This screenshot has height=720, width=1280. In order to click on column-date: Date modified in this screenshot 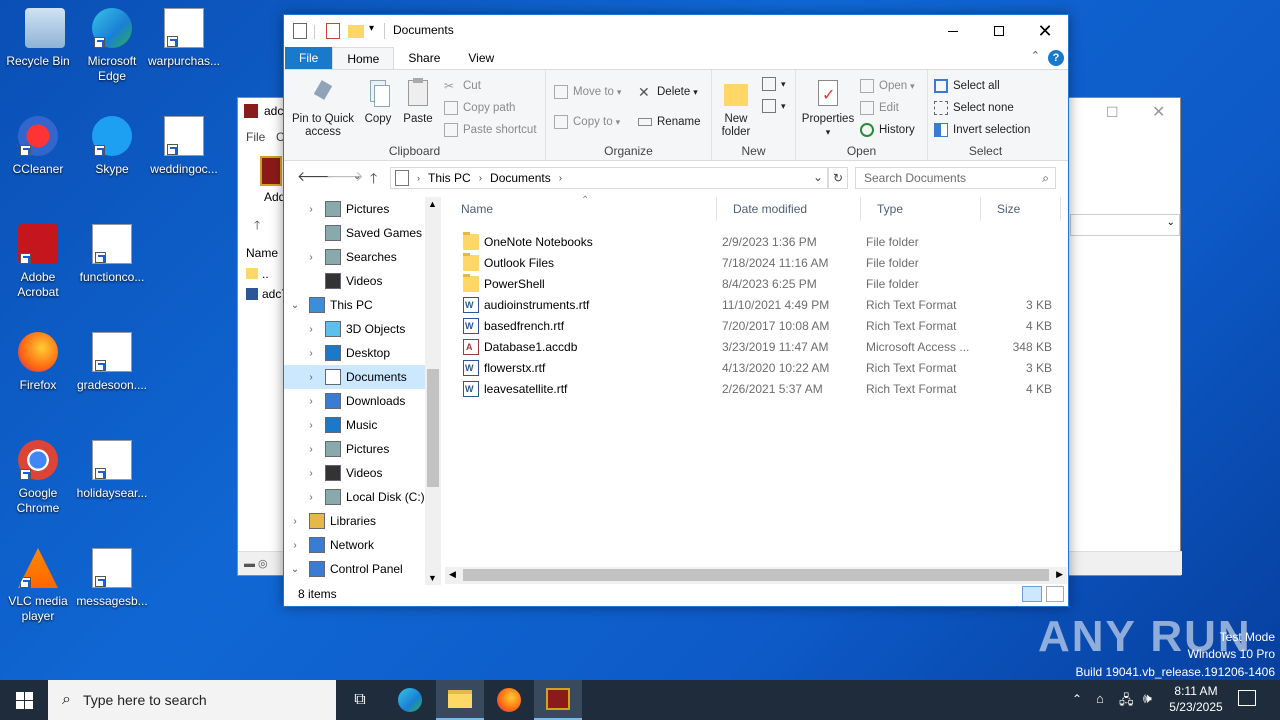, I will do `click(789, 209)`.